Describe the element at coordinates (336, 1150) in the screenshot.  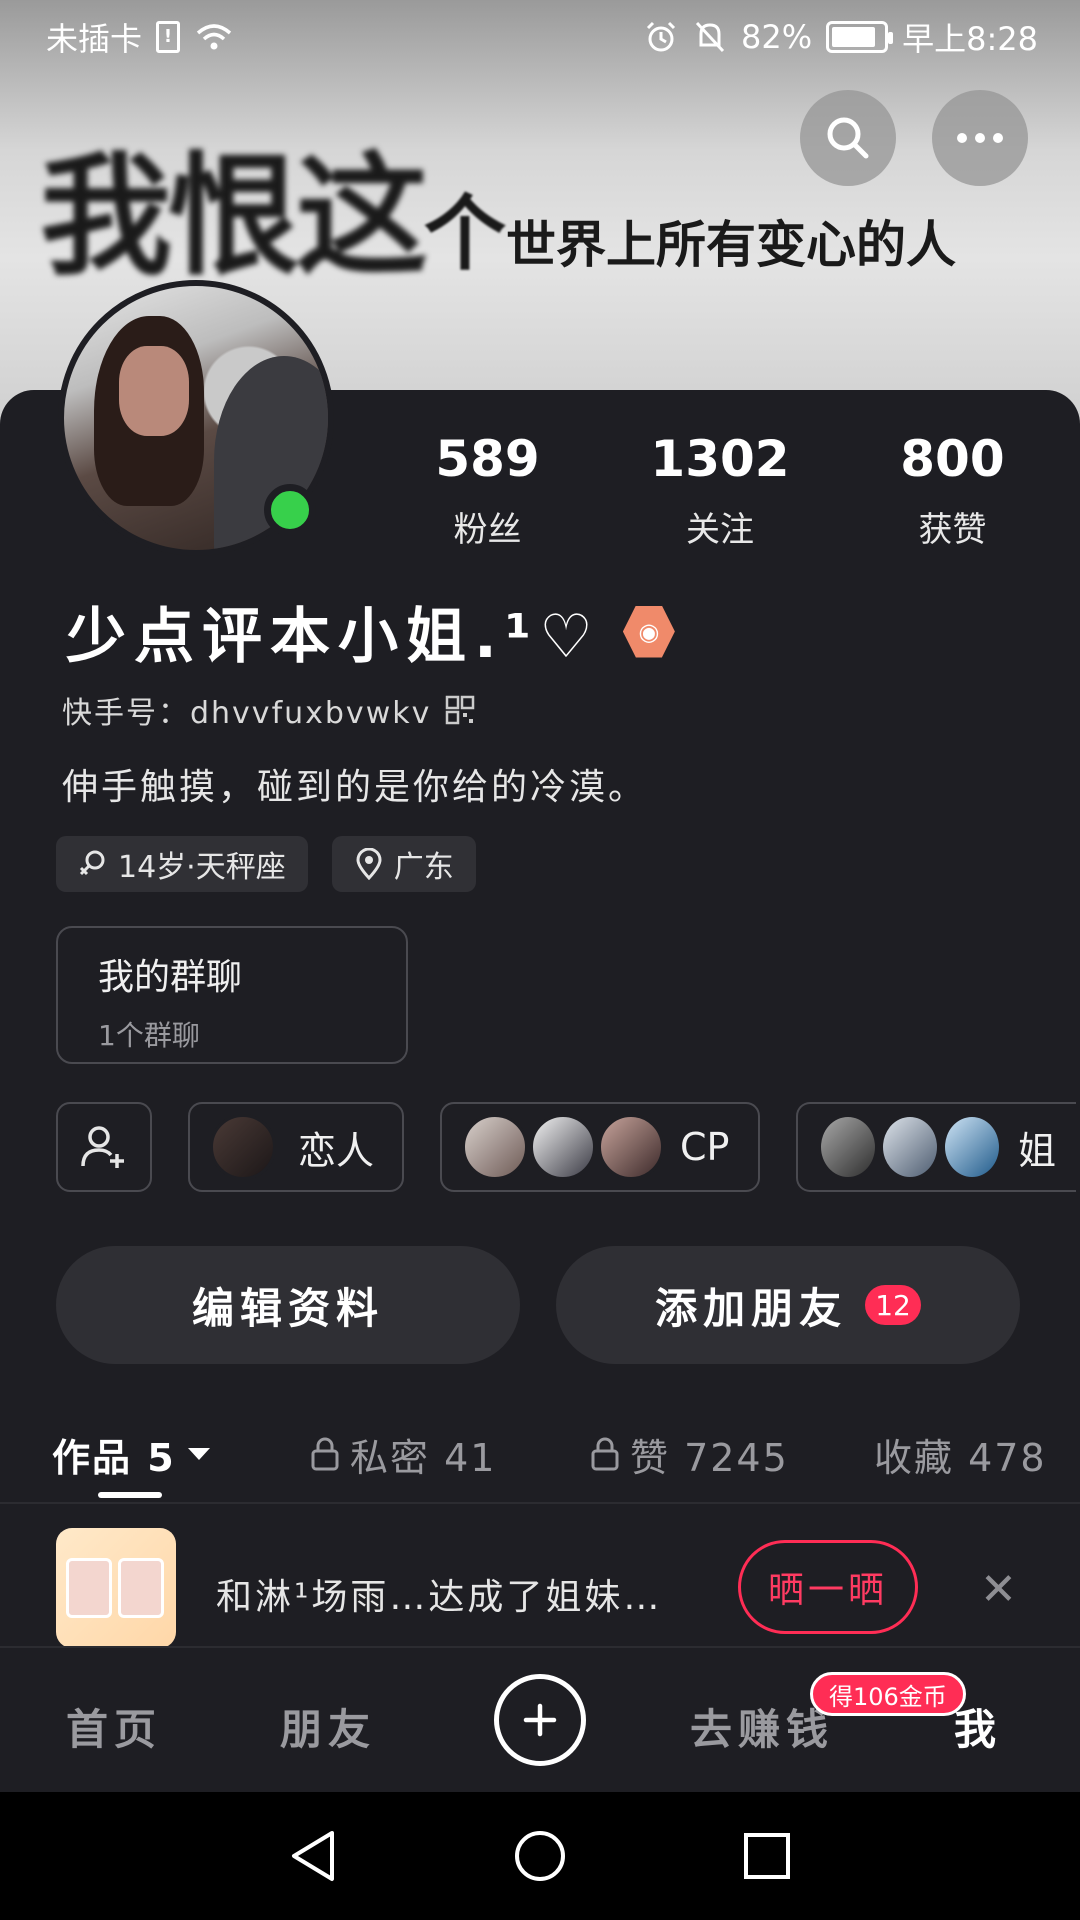
I see `relation-label: 恋人` at that location.